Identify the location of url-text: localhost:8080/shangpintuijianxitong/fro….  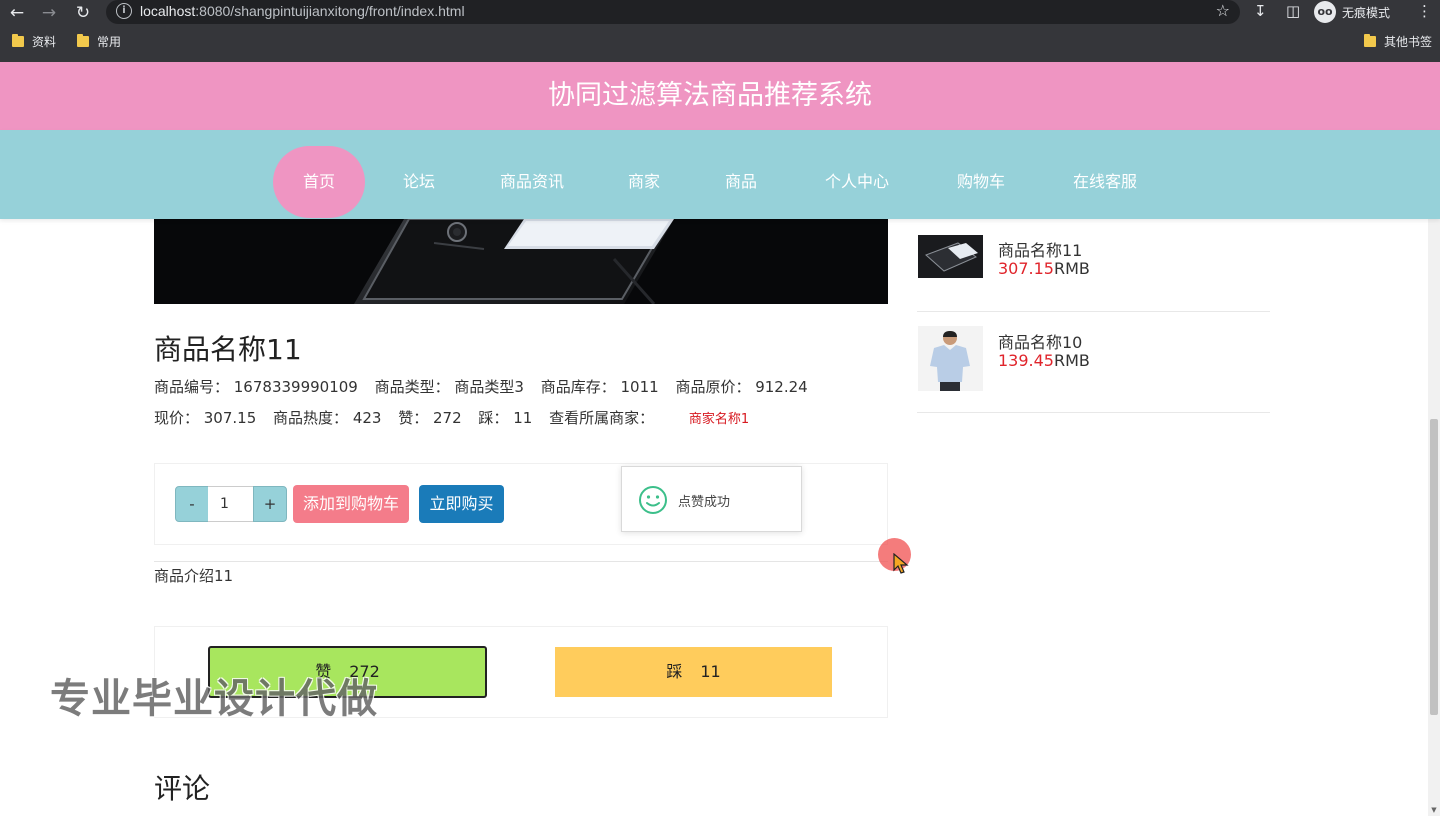
(302, 11).